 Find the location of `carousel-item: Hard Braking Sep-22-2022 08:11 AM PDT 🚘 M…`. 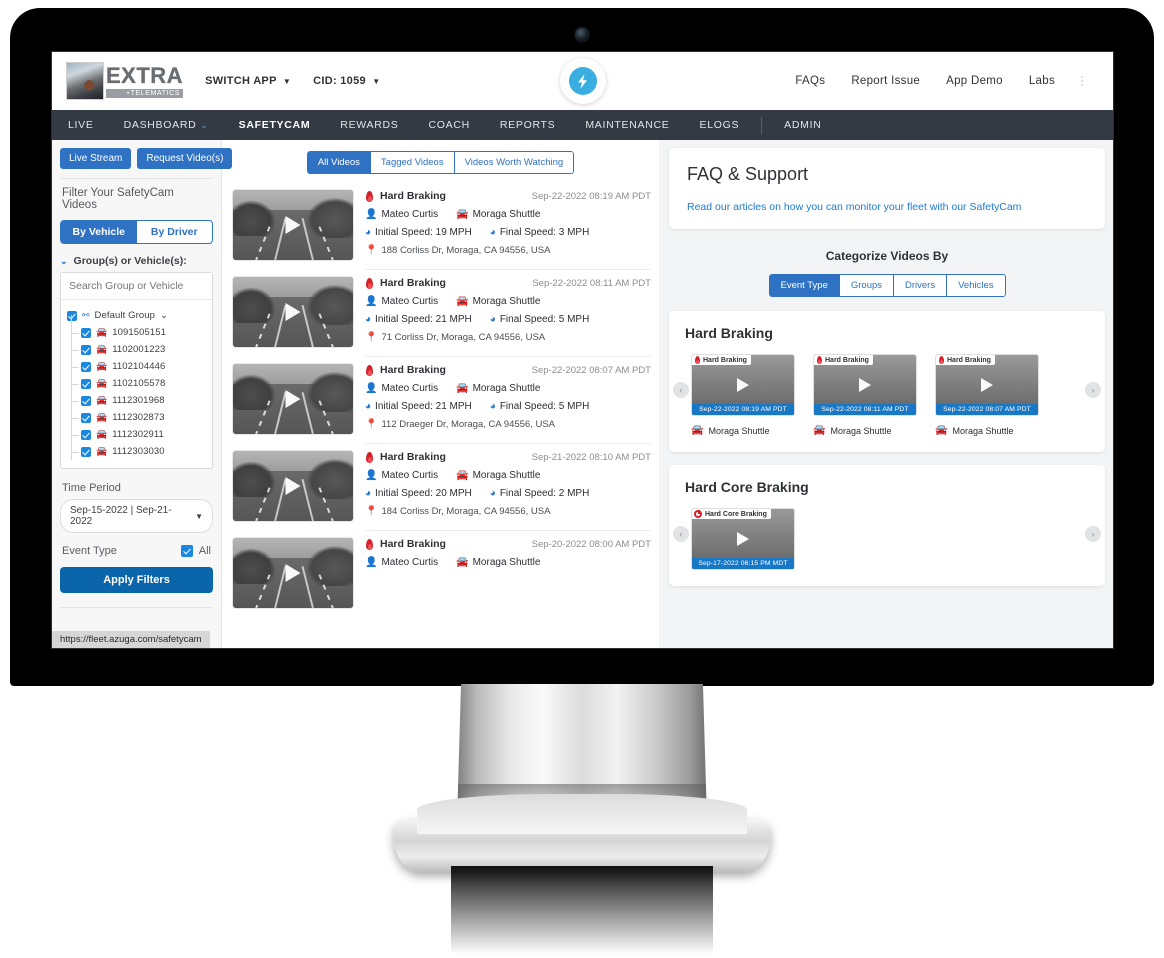

carousel-item: Hard Braking Sep-22-2022 08:11 AM PDT 🚘 M… is located at coordinates (865, 395).